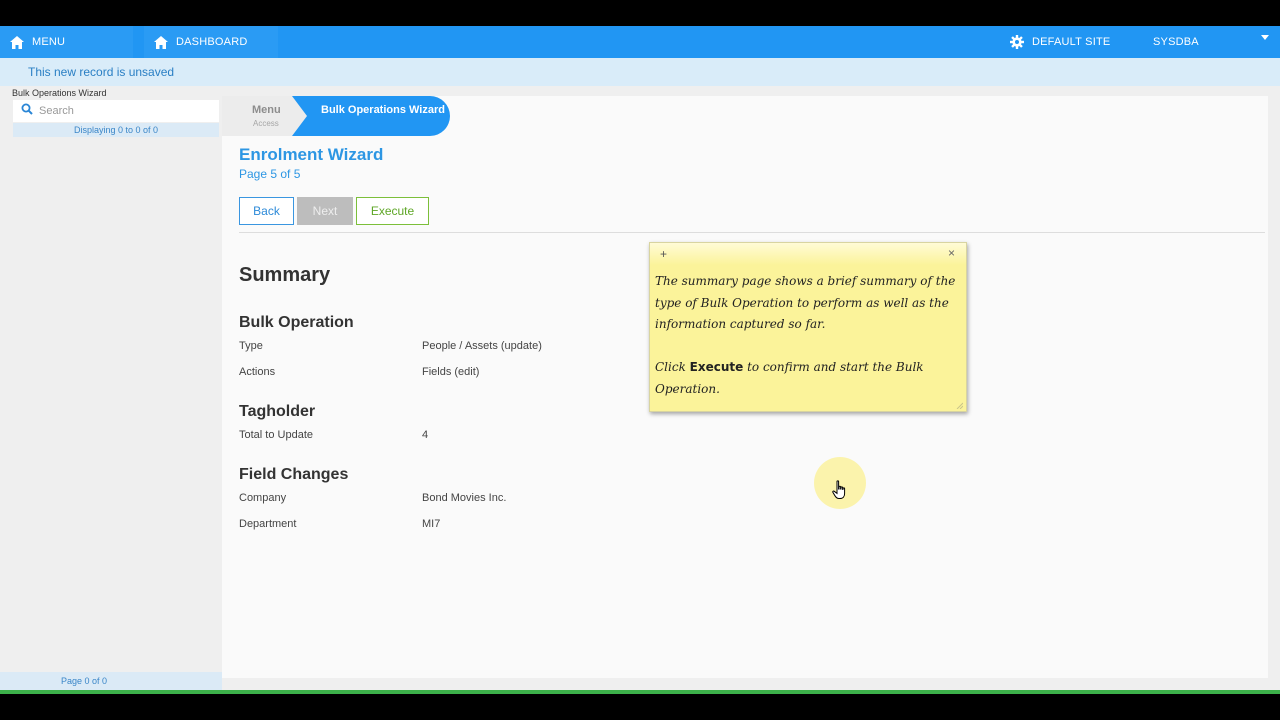 The height and width of the screenshot is (720, 1280). What do you see at coordinates (296, 322) in the screenshot?
I see `bulk-operation-heading: Bulk Operation` at bounding box center [296, 322].